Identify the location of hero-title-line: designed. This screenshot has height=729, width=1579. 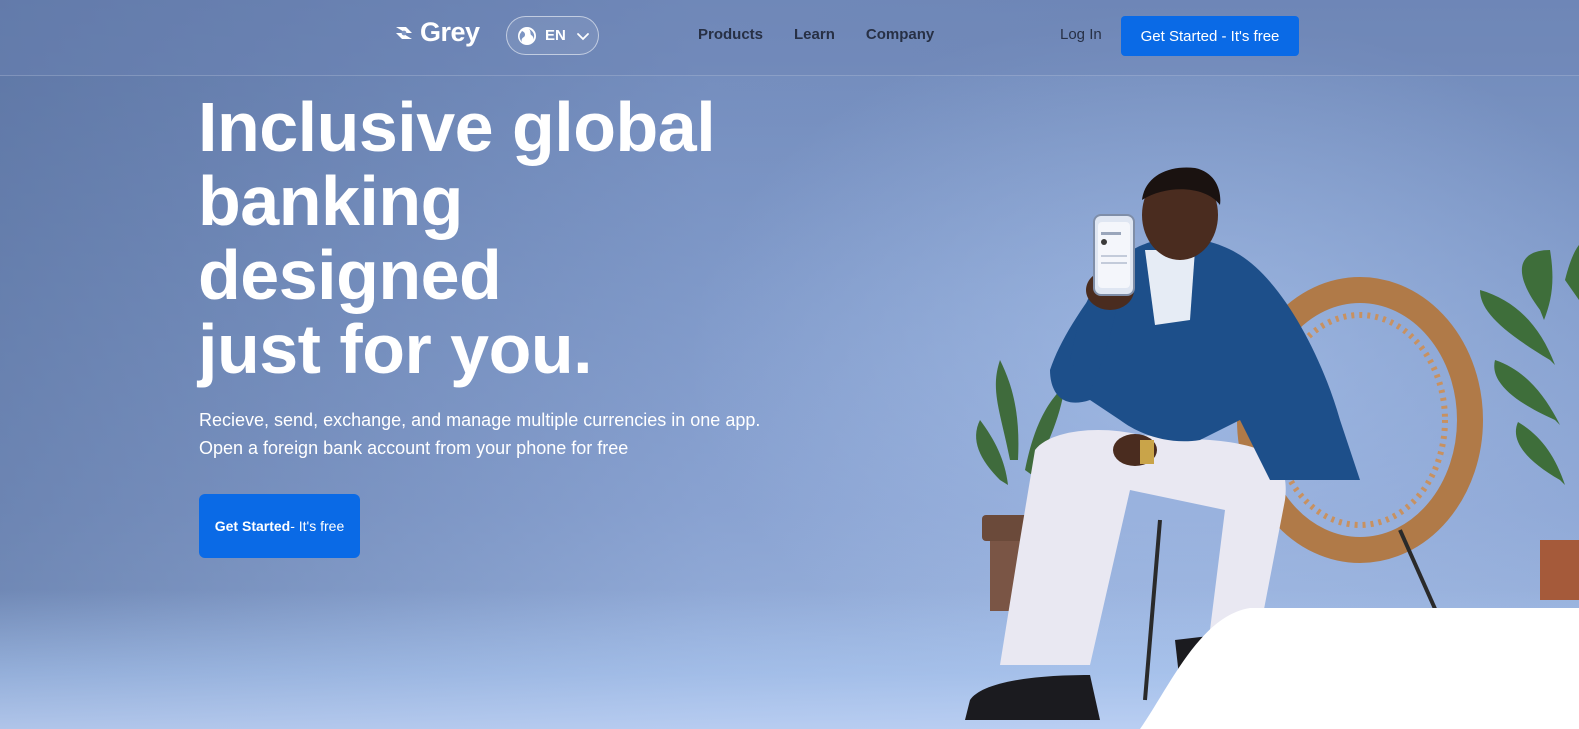
(350, 275).